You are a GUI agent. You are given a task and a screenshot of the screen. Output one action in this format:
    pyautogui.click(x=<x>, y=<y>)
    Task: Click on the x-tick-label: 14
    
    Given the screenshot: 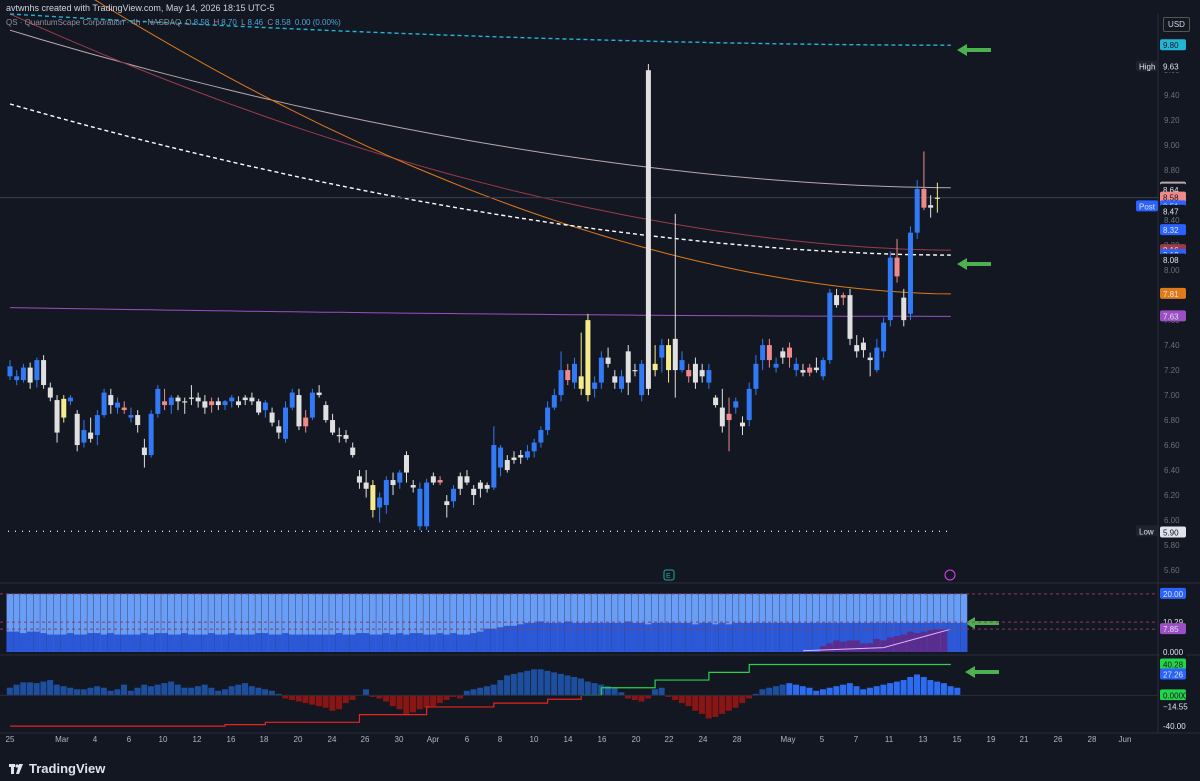 What is the action you would take?
    pyautogui.click(x=568, y=739)
    